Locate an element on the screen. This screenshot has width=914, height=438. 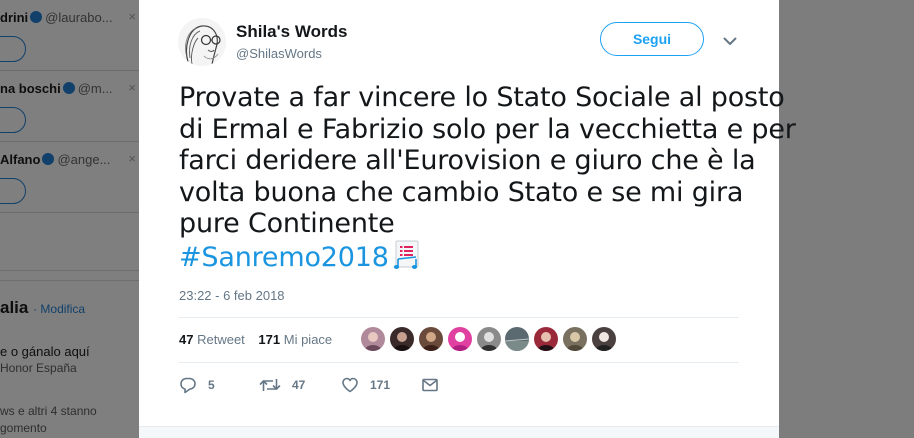
music-note-page-emoji-icon is located at coordinates (408, 255).